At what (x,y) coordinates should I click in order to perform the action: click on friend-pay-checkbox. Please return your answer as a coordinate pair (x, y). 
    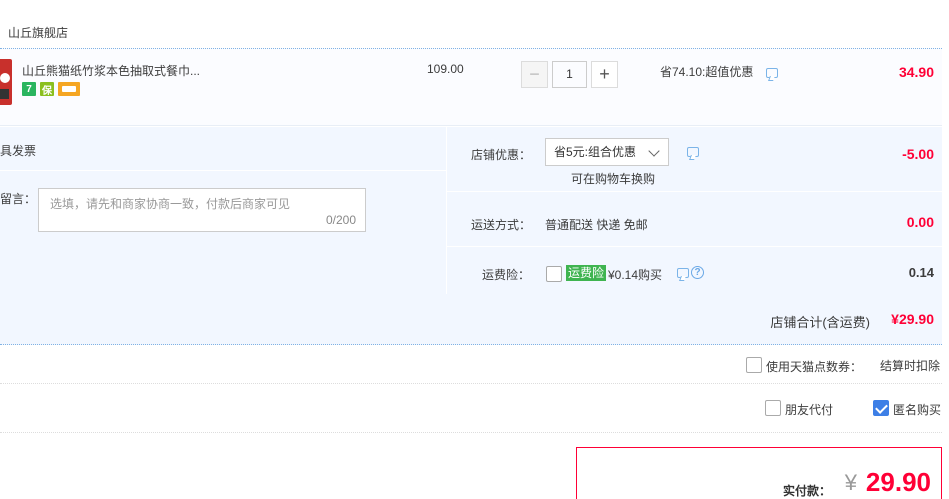
    Looking at the image, I should click on (773, 408).